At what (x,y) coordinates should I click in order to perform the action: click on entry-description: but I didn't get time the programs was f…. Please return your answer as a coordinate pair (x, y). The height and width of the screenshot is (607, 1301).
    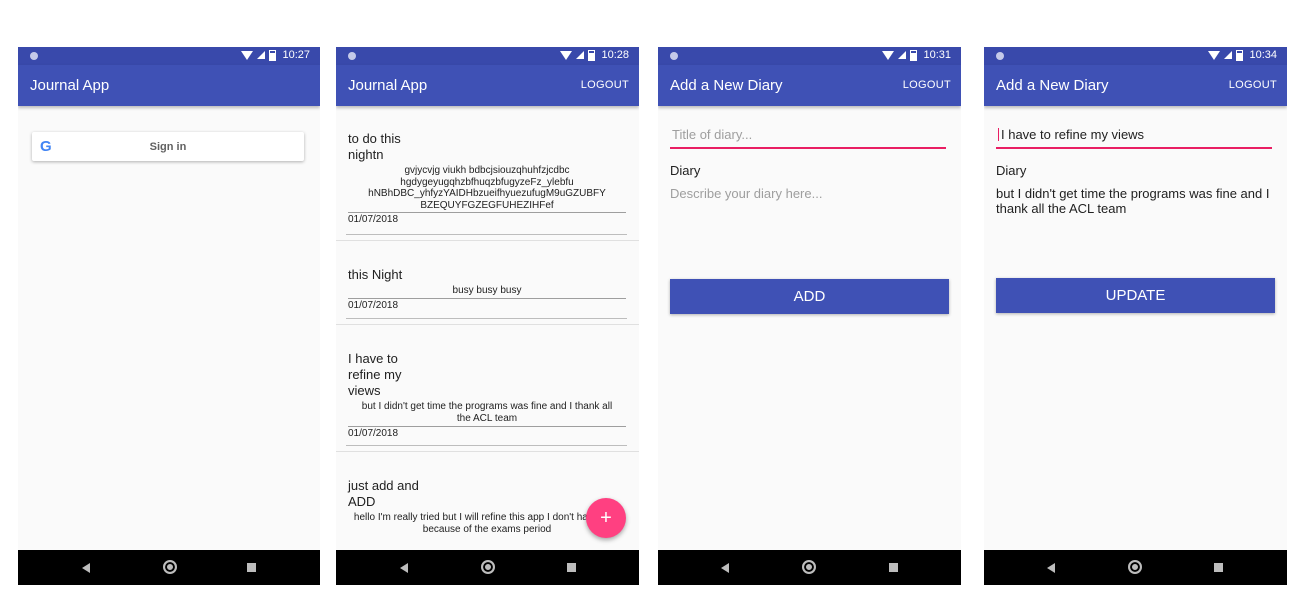
    Looking at the image, I should click on (487, 412).